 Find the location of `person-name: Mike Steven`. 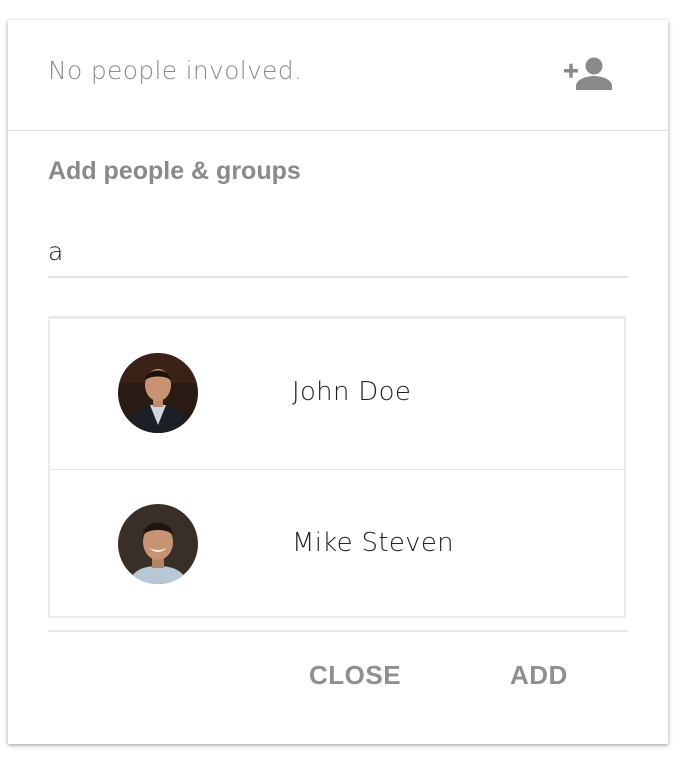

person-name: Mike Steven is located at coordinates (373, 543).